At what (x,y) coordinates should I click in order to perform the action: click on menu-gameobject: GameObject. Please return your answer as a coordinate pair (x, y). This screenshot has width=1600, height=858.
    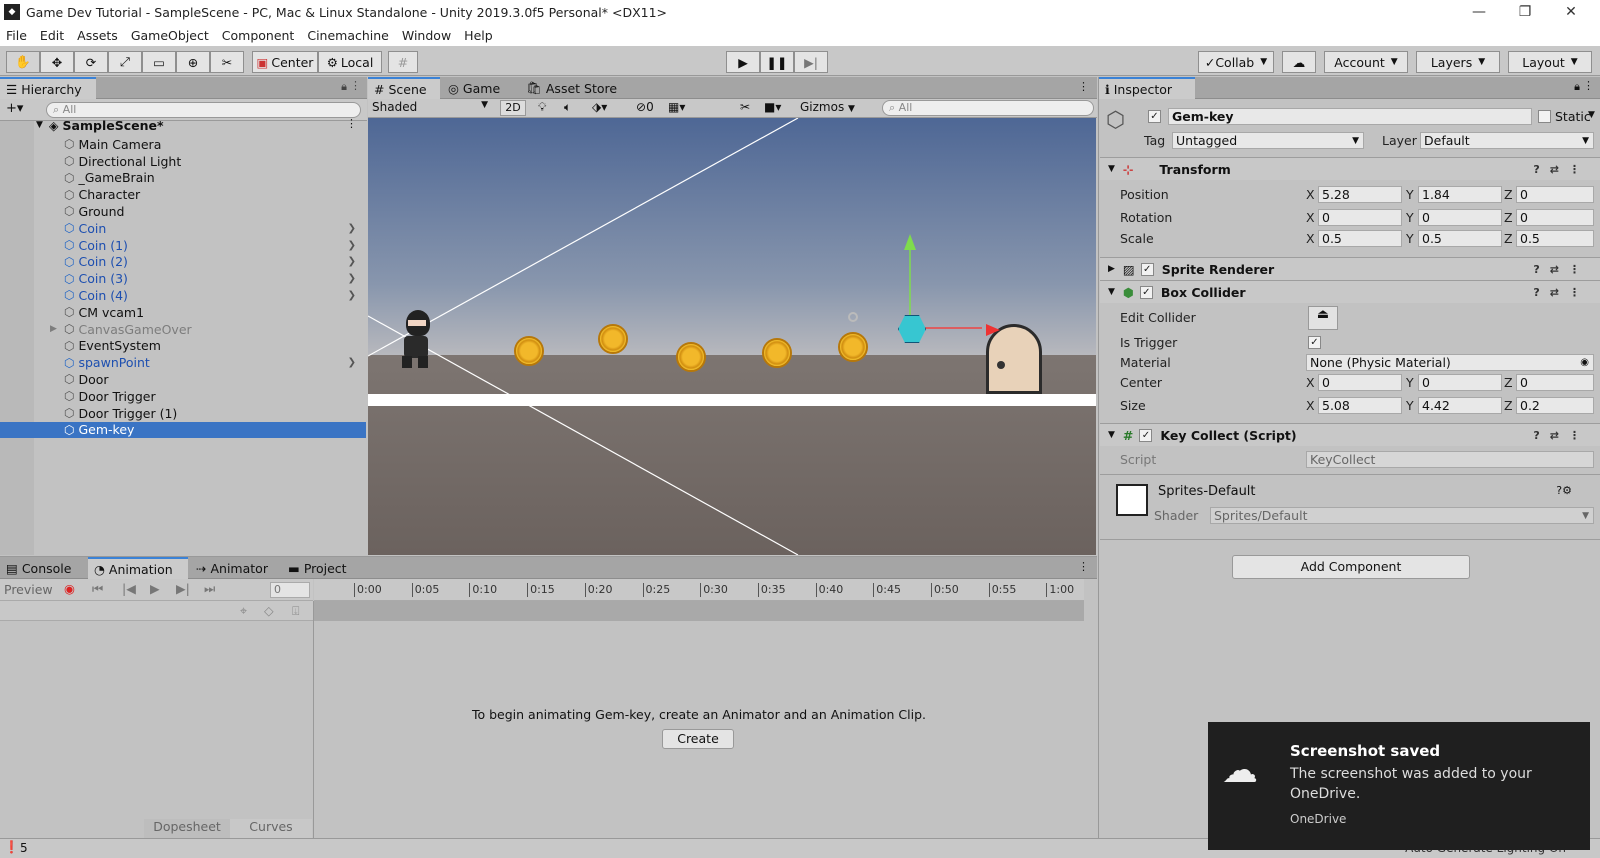
    Looking at the image, I should click on (170, 35).